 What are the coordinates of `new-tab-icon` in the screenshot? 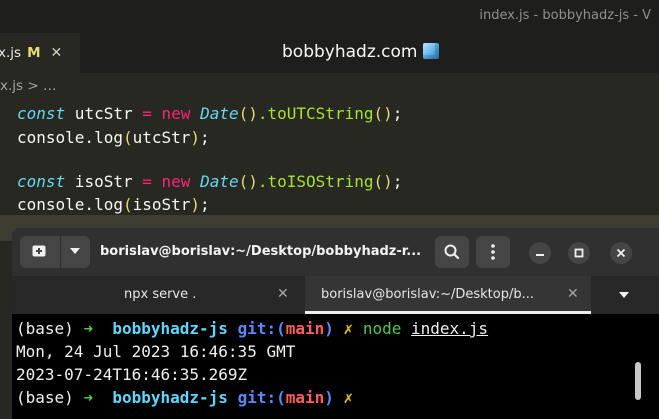 It's located at (39, 251).